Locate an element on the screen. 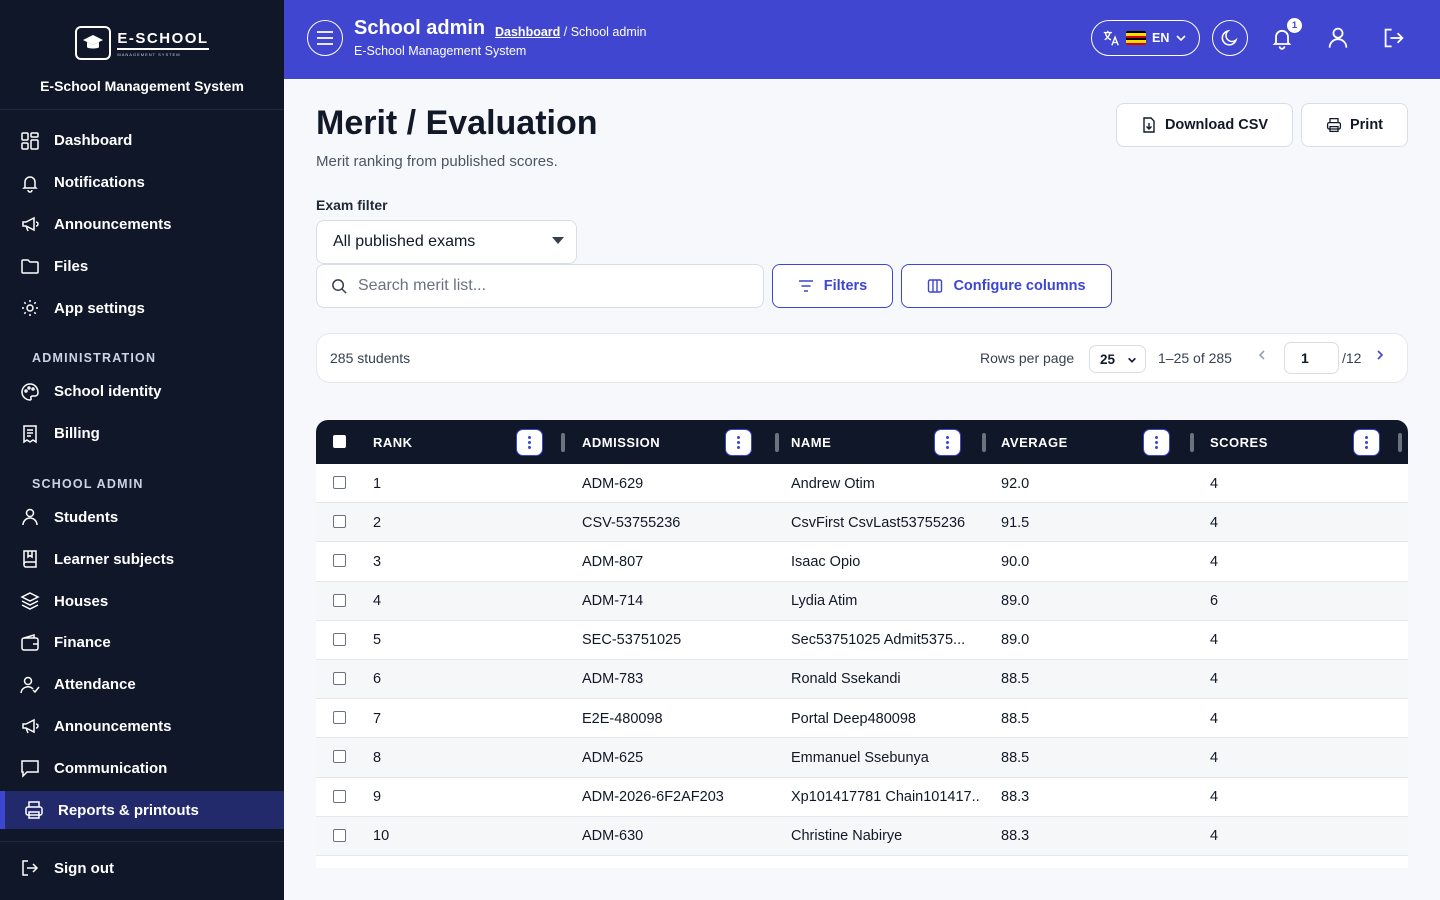 Image resolution: width=1440 pixels, height=900 pixels. column-header-name: NAME is located at coordinates (811, 442).